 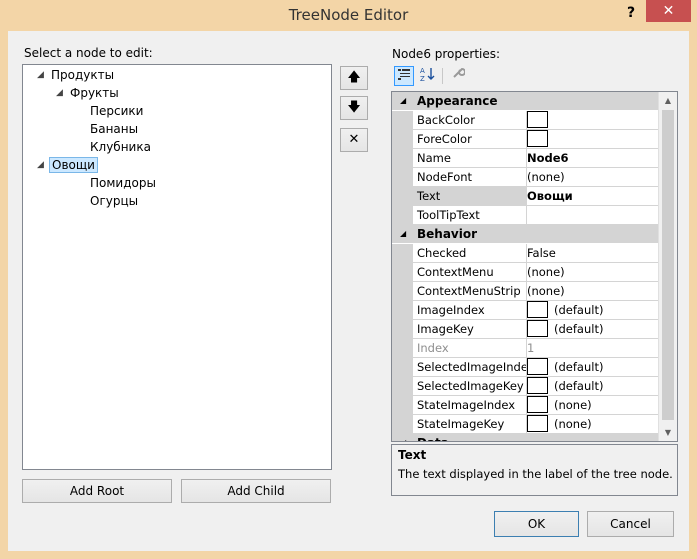 I want to click on property-row: ToolTipText, so click(x=526, y=215).